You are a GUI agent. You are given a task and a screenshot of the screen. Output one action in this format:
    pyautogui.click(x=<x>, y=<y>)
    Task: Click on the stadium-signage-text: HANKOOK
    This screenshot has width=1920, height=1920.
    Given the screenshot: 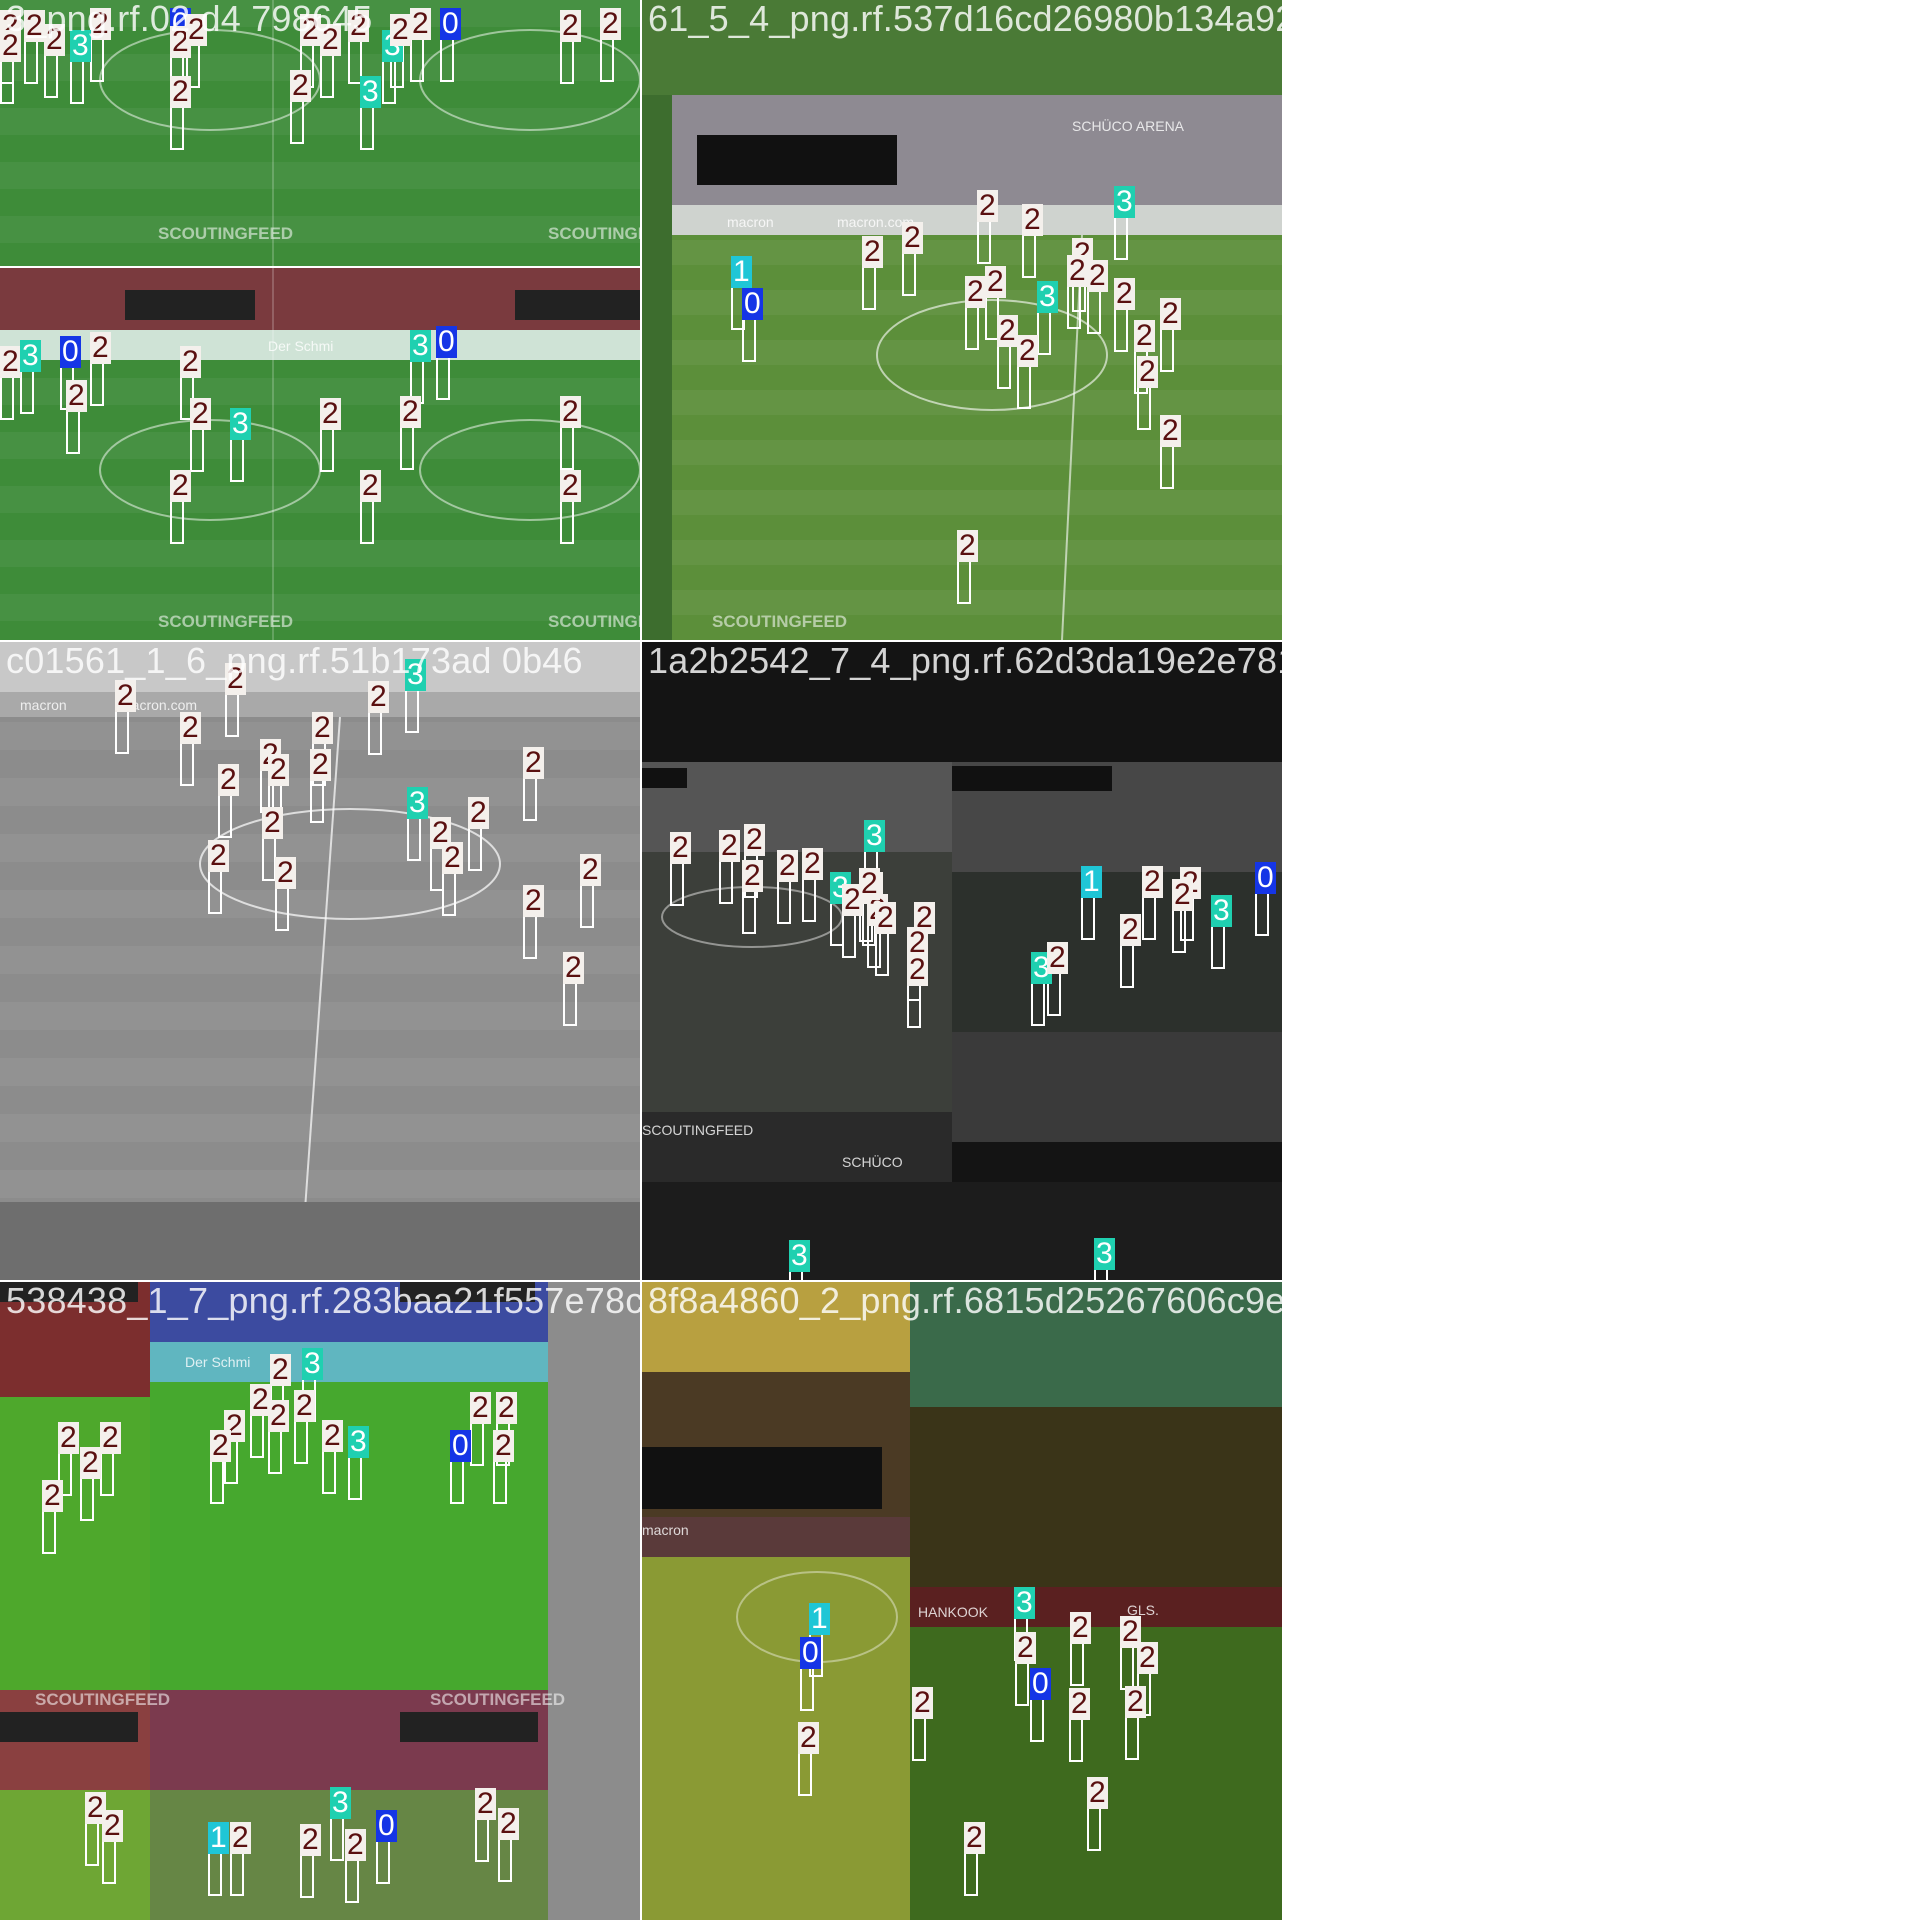 What is the action you would take?
    pyautogui.click(x=953, y=1612)
    